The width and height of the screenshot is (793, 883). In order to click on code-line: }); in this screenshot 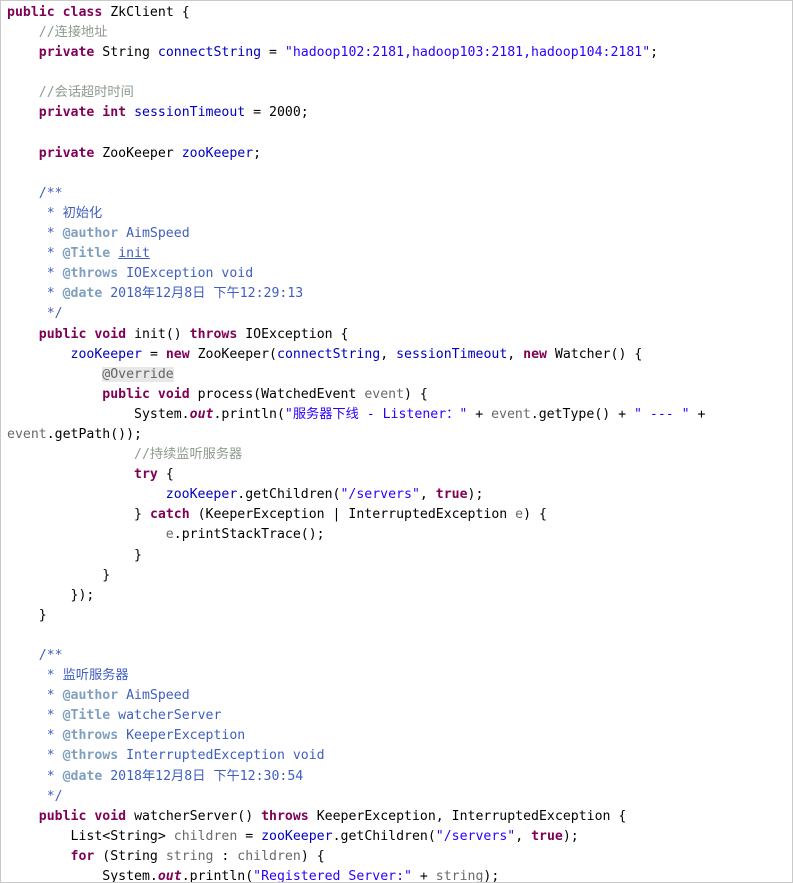, I will do `click(396, 596)`.